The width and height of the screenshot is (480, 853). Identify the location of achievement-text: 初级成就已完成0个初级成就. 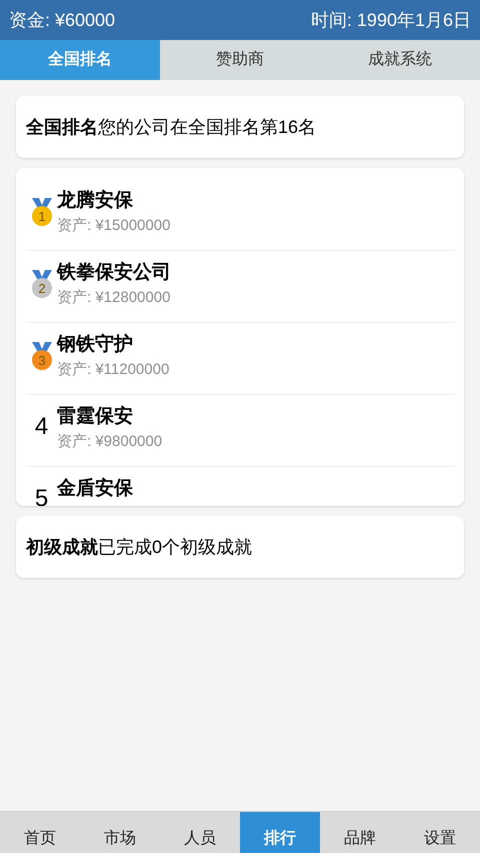
(139, 547).